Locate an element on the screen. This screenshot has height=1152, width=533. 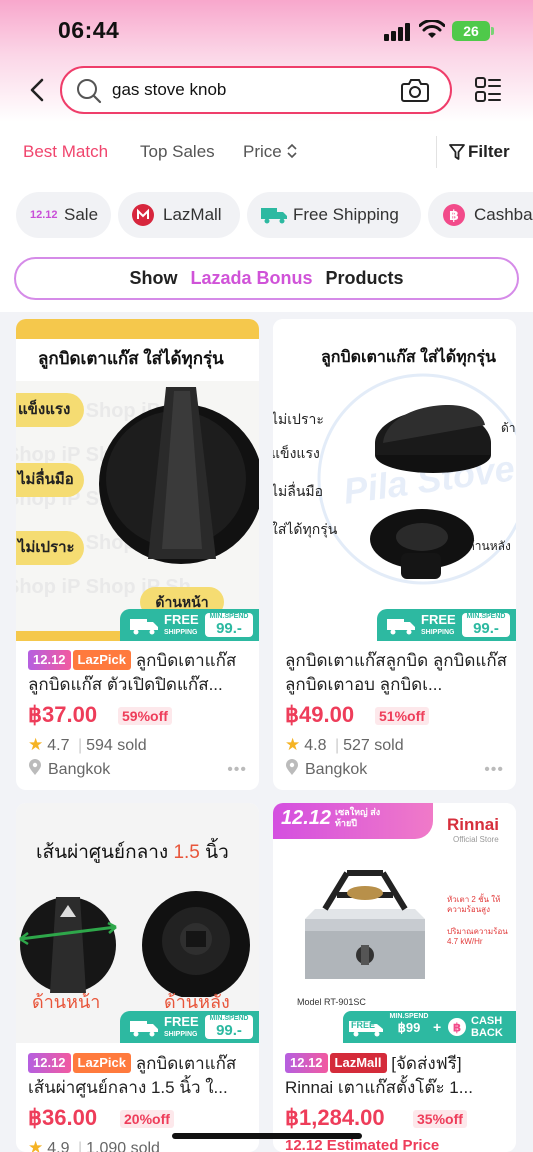
camera-icon is located at coordinates (415, 90).